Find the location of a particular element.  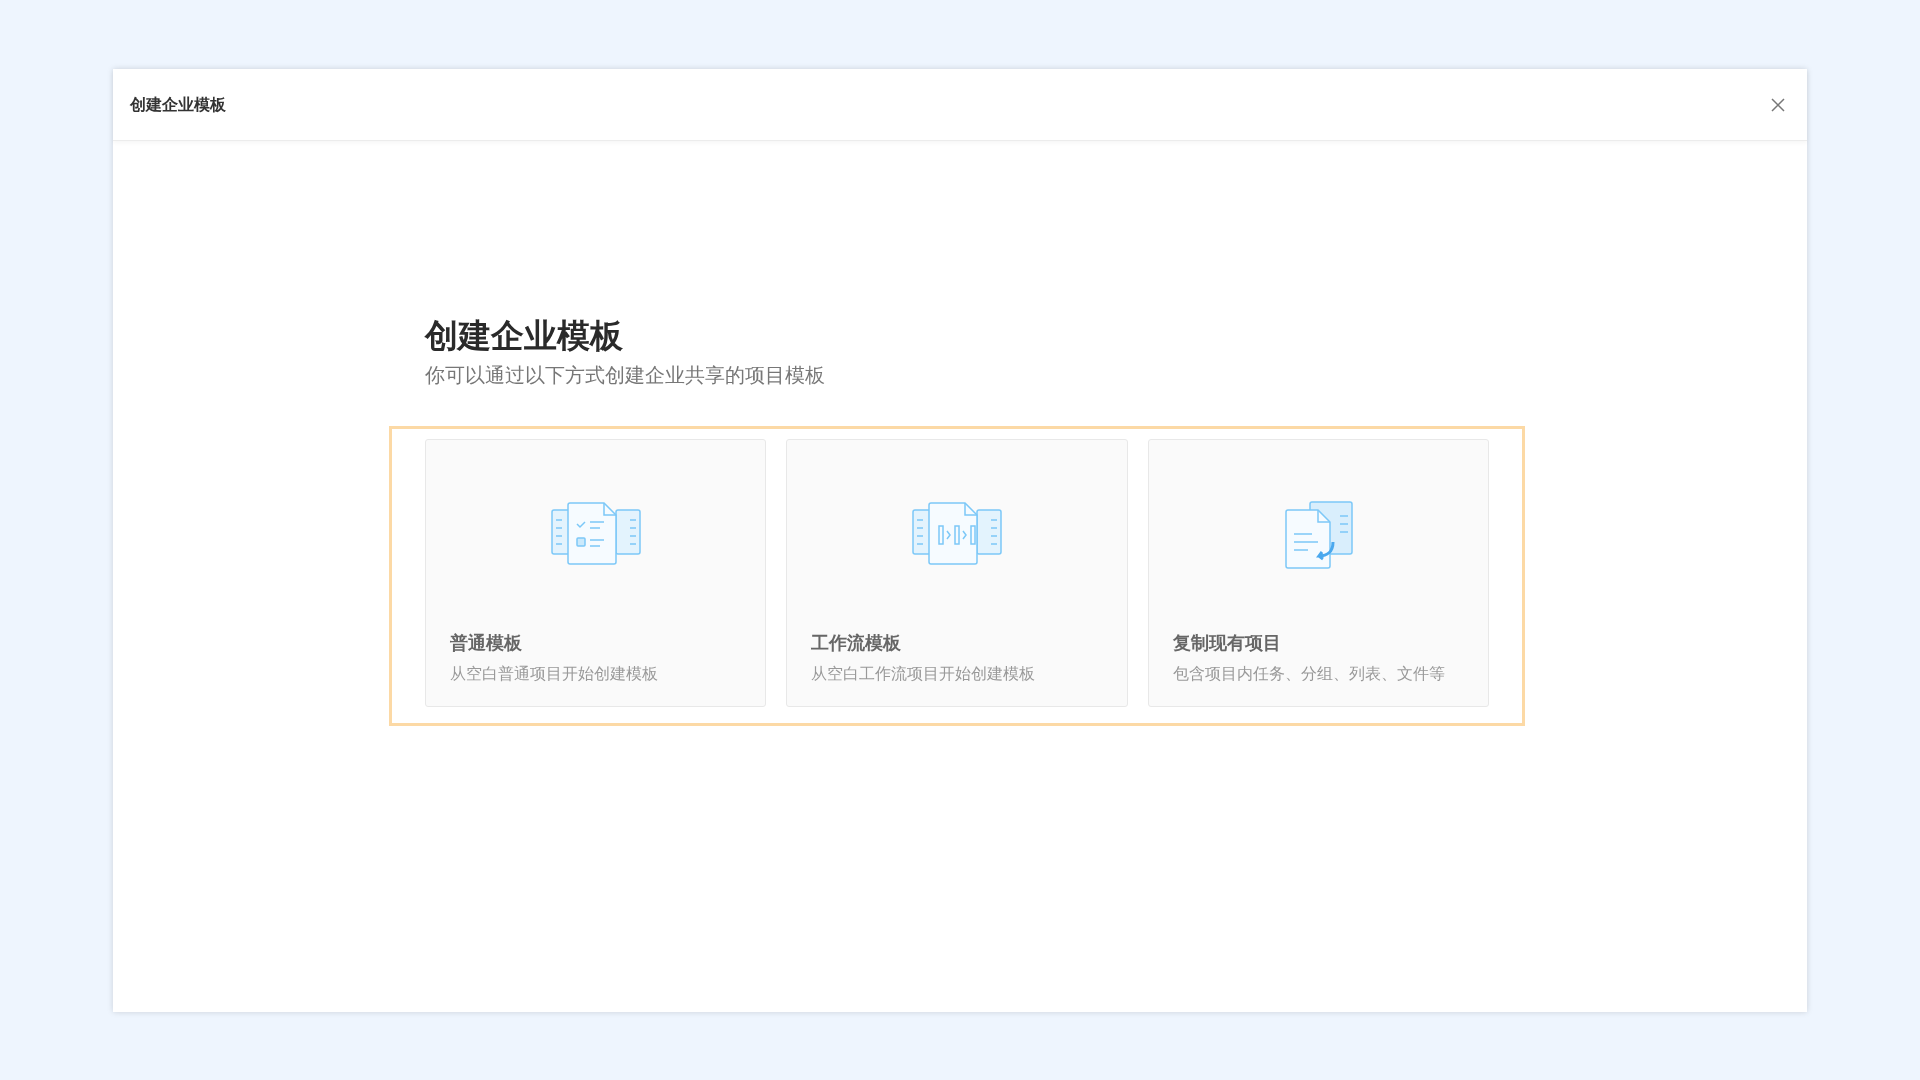

template-option-card: 复制现有项目 包含项目内任务、分组、列表、文件等 is located at coordinates (1318, 572).